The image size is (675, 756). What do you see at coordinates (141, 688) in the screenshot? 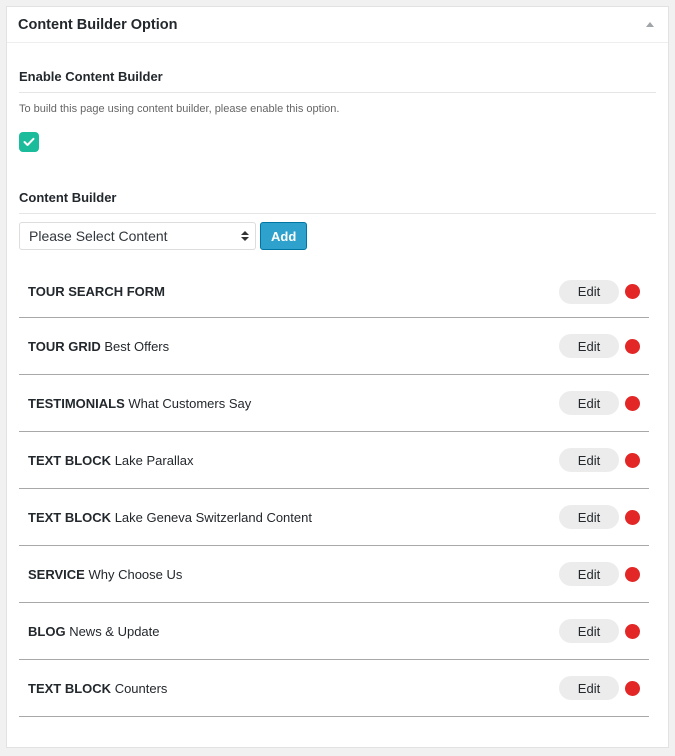
I see `item-name: Counters` at bounding box center [141, 688].